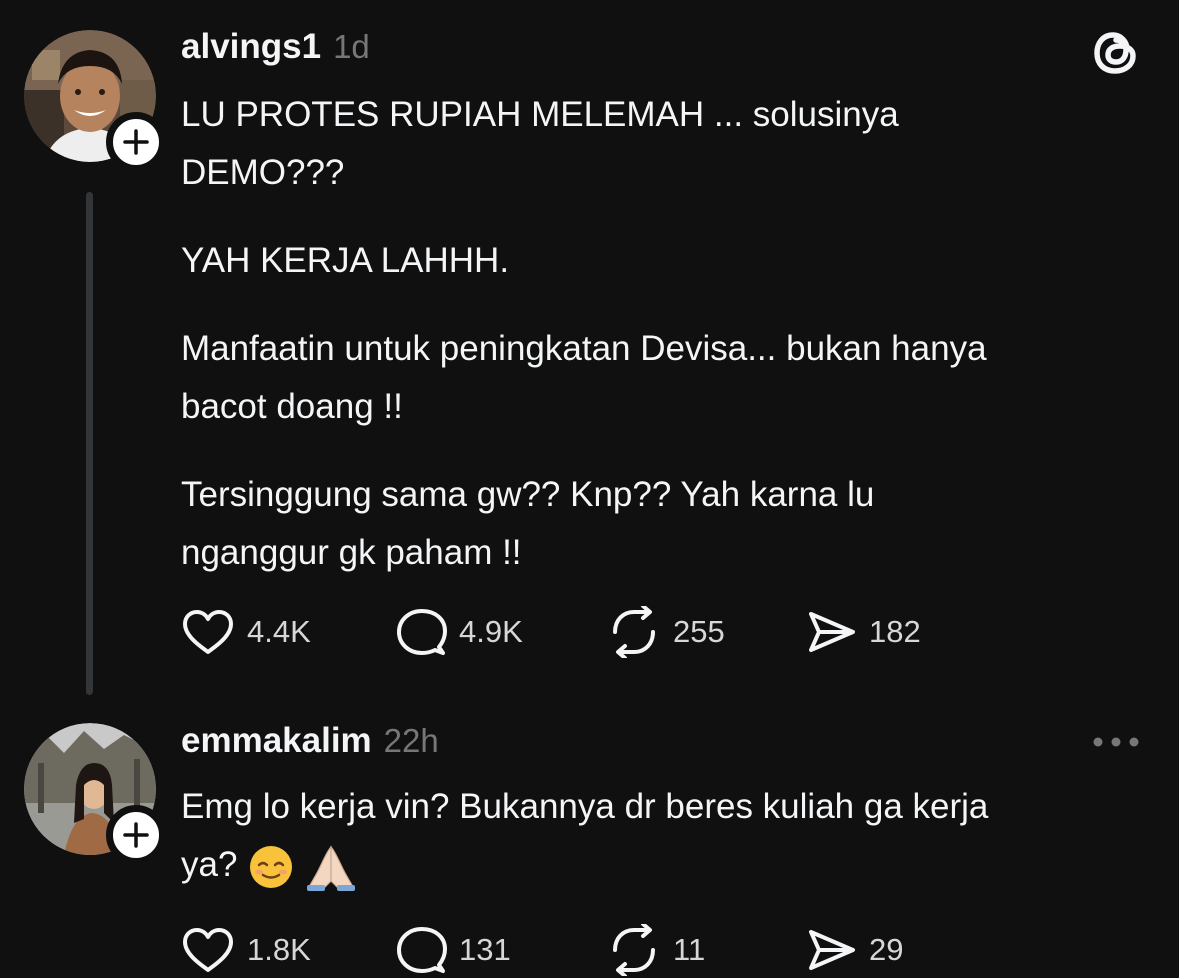  I want to click on share-button: 29, so click(854, 950).